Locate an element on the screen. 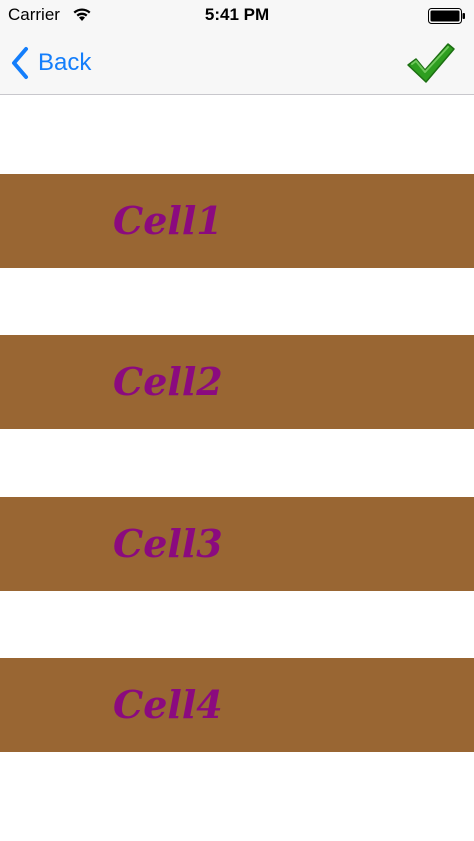 Image resolution: width=474 pixels, height=841 pixels. table-cell-3: Cell3 is located at coordinates (237, 544).